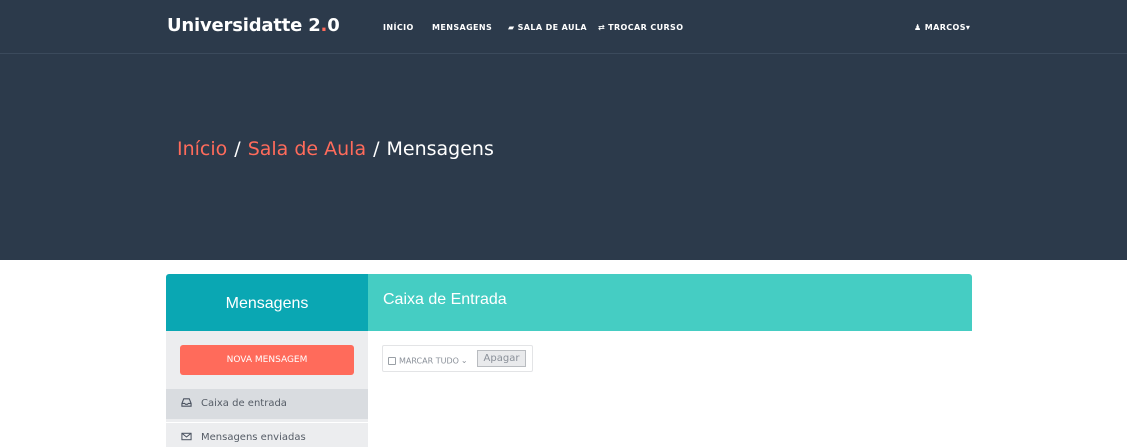 This screenshot has height=447, width=1127. I want to click on nav-link-label: MENSAGENS, so click(462, 27).